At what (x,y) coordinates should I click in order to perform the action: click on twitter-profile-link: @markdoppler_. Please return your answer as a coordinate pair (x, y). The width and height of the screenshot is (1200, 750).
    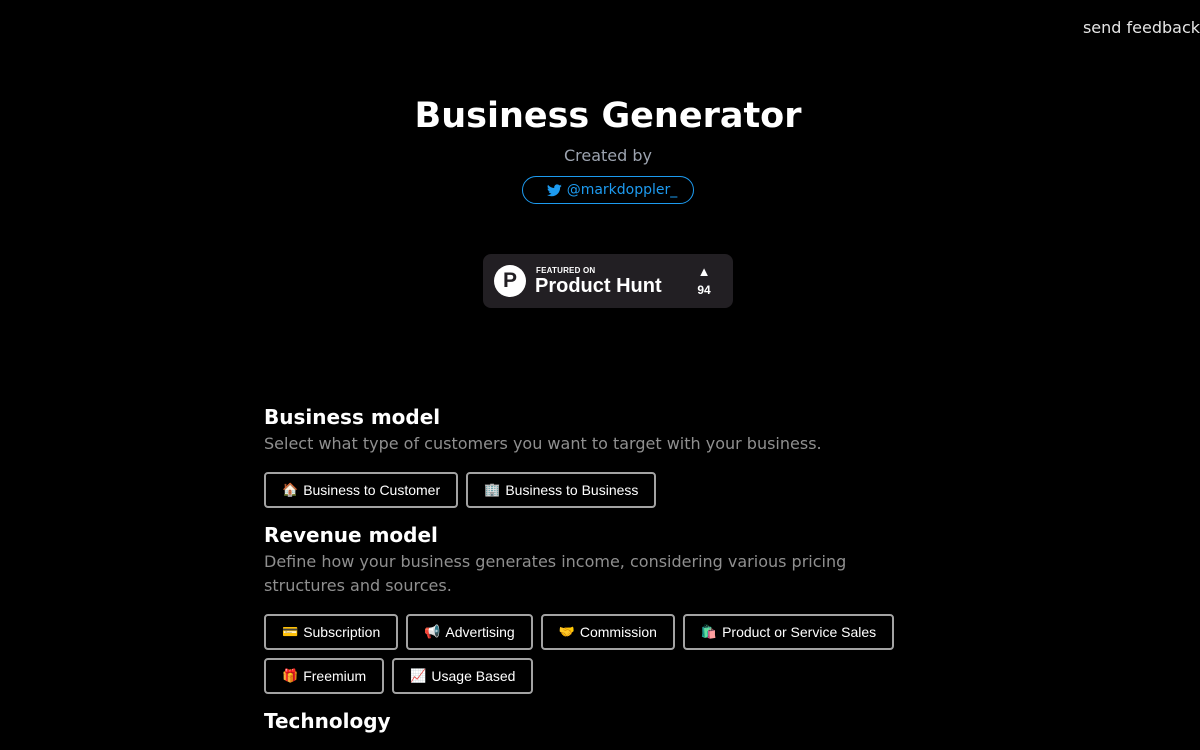
    Looking at the image, I should click on (608, 190).